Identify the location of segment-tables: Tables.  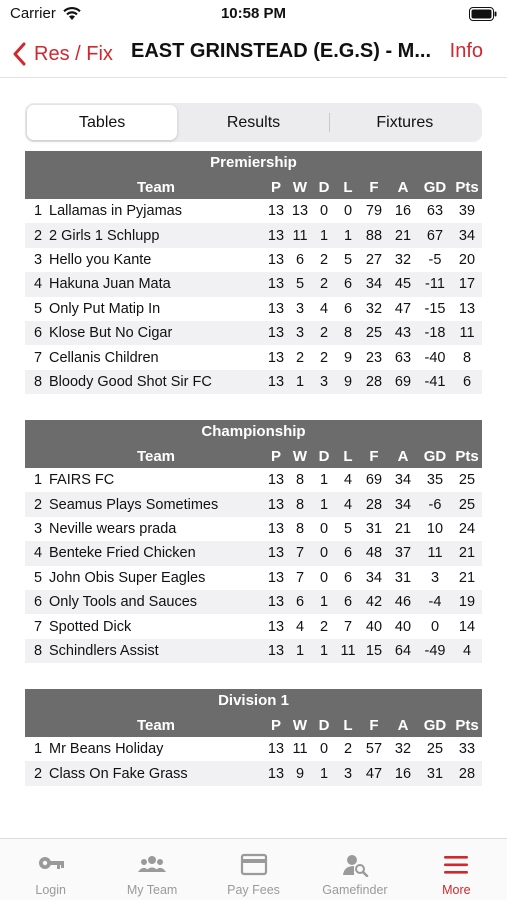
(102, 122).